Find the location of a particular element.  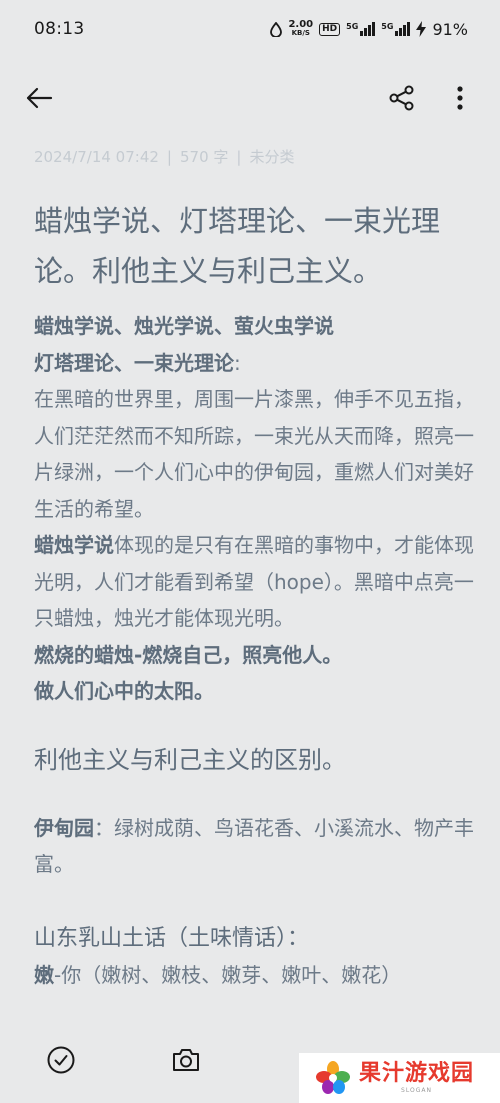

status-bar: 08:13 2.00 KB/S HD 5G 5G 91% is located at coordinates (250, 29).